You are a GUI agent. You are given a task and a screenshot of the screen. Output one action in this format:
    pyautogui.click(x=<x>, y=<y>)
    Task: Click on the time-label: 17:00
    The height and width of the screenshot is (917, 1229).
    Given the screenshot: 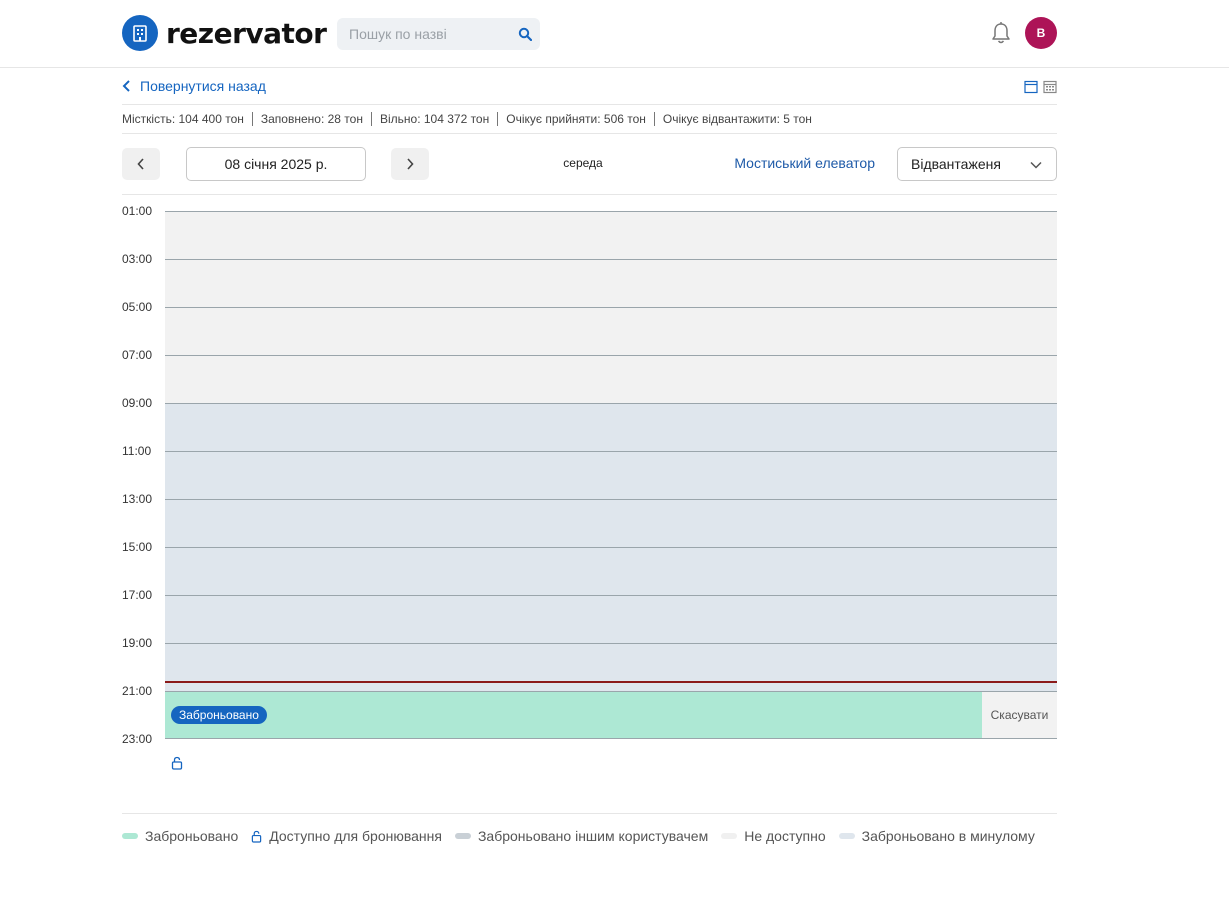 What is the action you would take?
    pyautogui.click(x=137, y=595)
    